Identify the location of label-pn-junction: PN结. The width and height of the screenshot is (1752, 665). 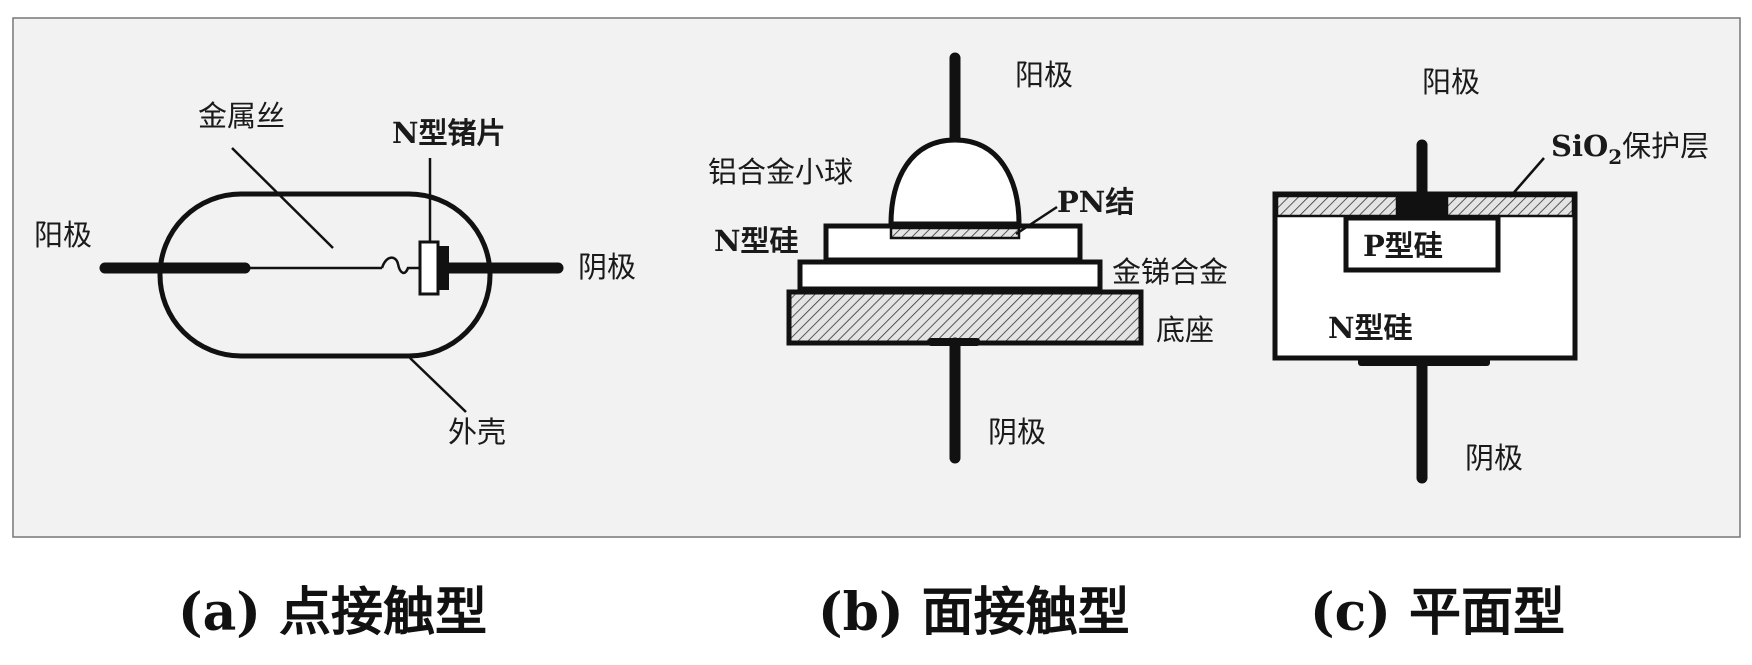
(1095, 202).